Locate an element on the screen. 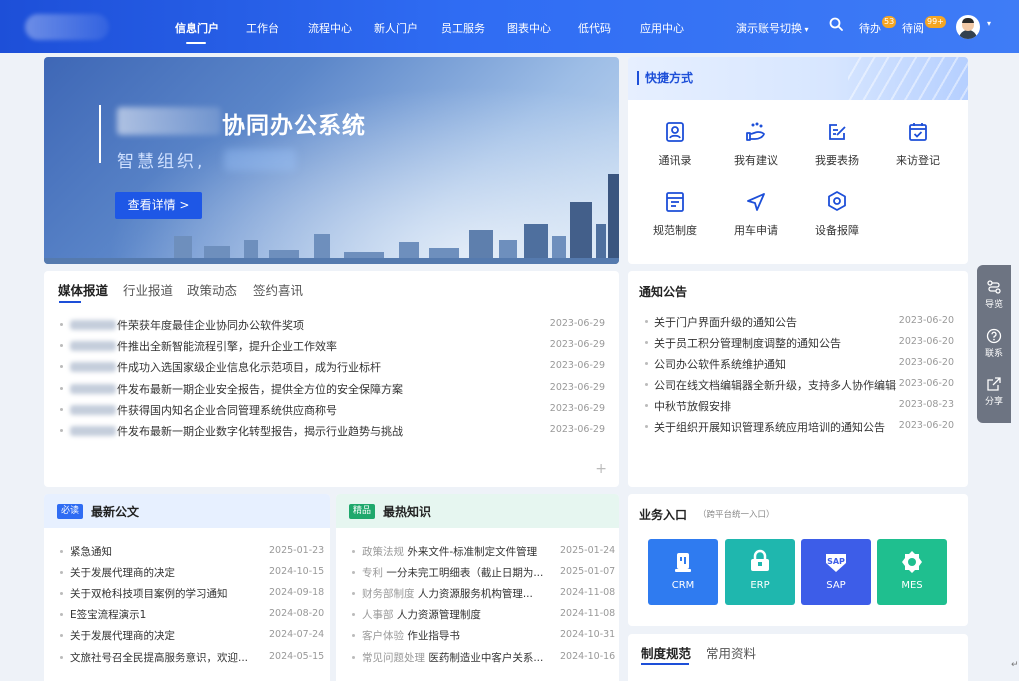  news-title: 件荣获年度最佳企业协同办公软件奖项 is located at coordinates (210, 325).